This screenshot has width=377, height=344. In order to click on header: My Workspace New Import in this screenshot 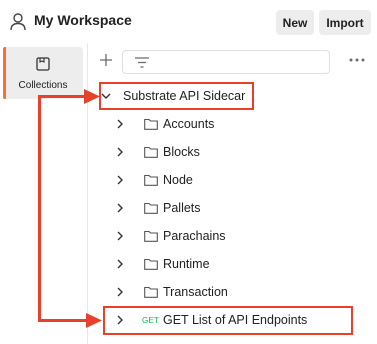, I will do `click(188, 22)`.